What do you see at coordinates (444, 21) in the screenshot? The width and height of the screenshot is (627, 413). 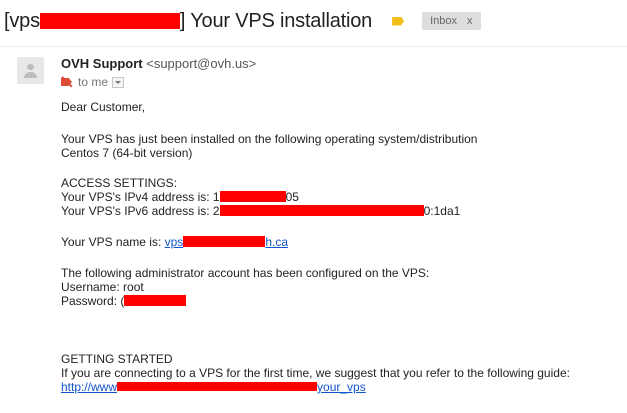 I see `inbox-label-text: Inbox` at bounding box center [444, 21].